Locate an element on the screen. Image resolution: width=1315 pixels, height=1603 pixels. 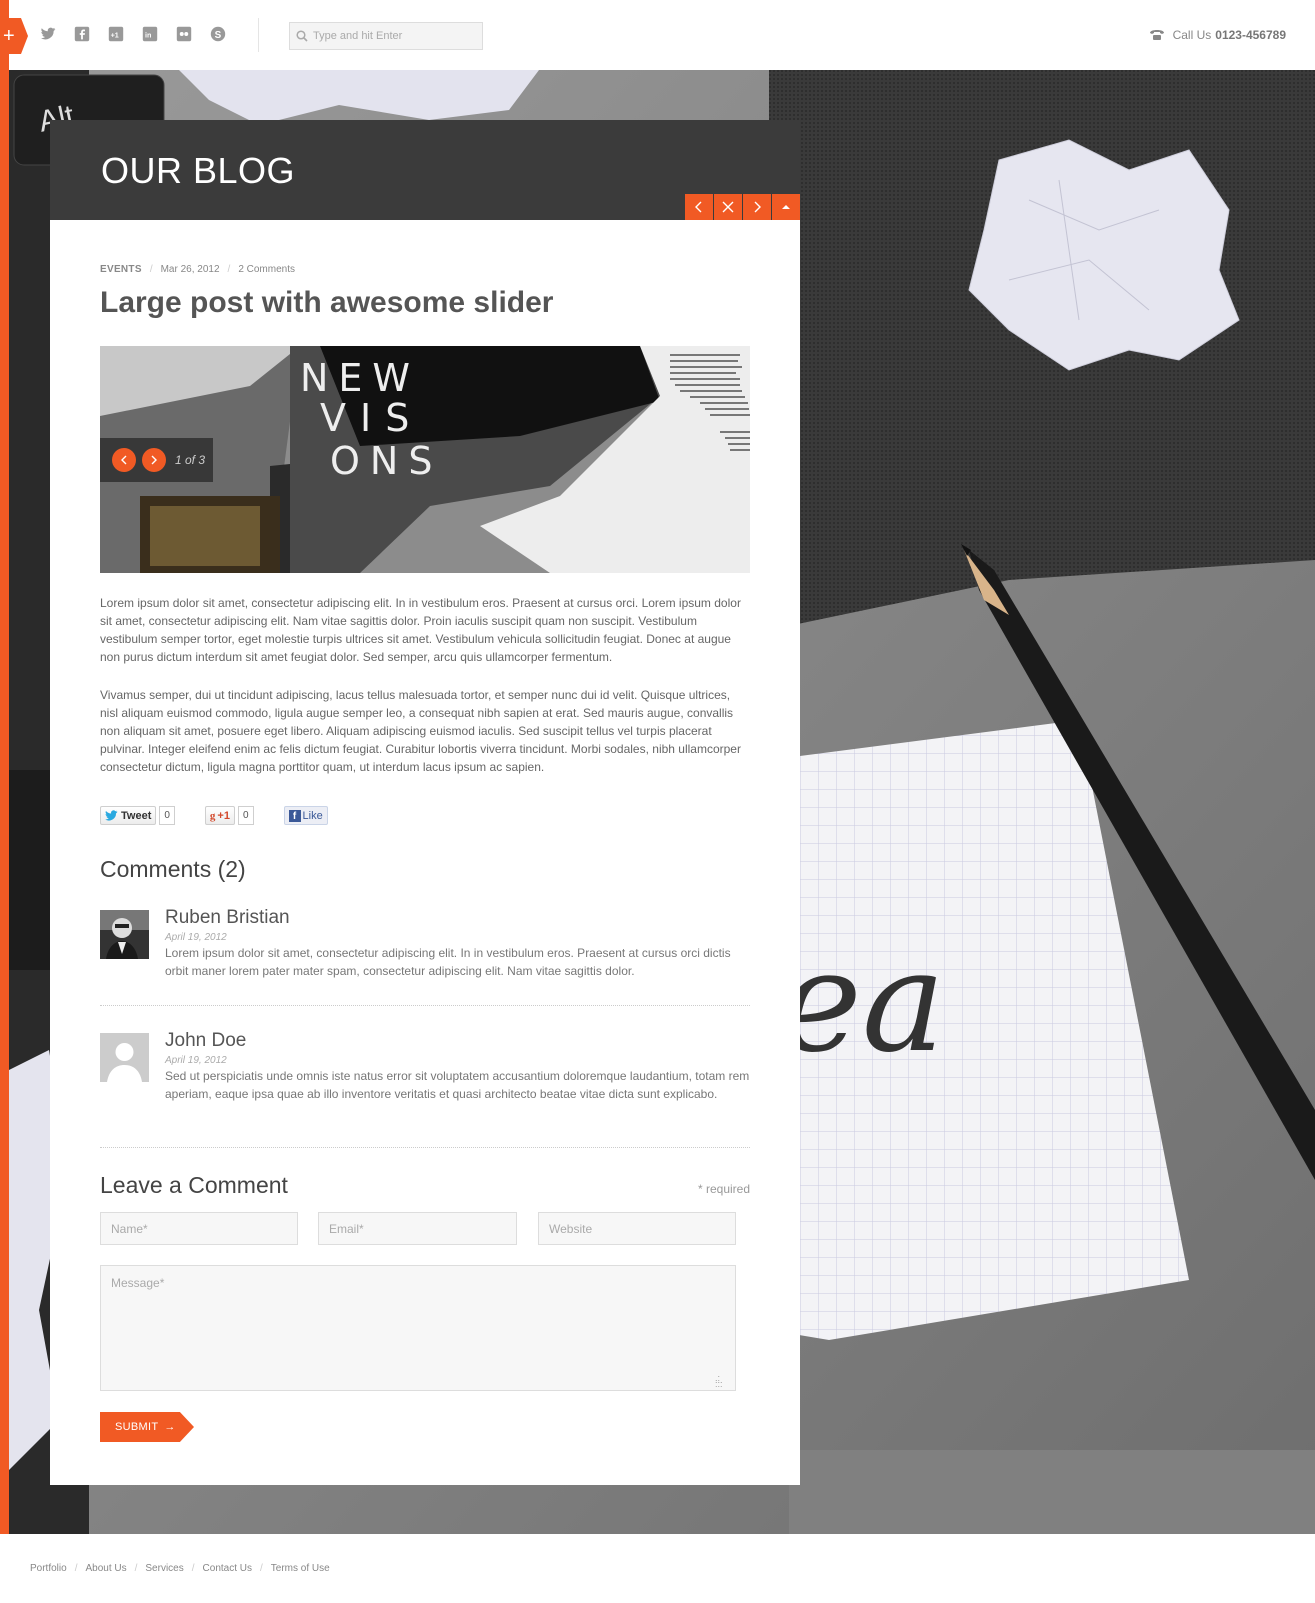
post-date: Mar 26, 2012 is located at coordinates (190, 269).